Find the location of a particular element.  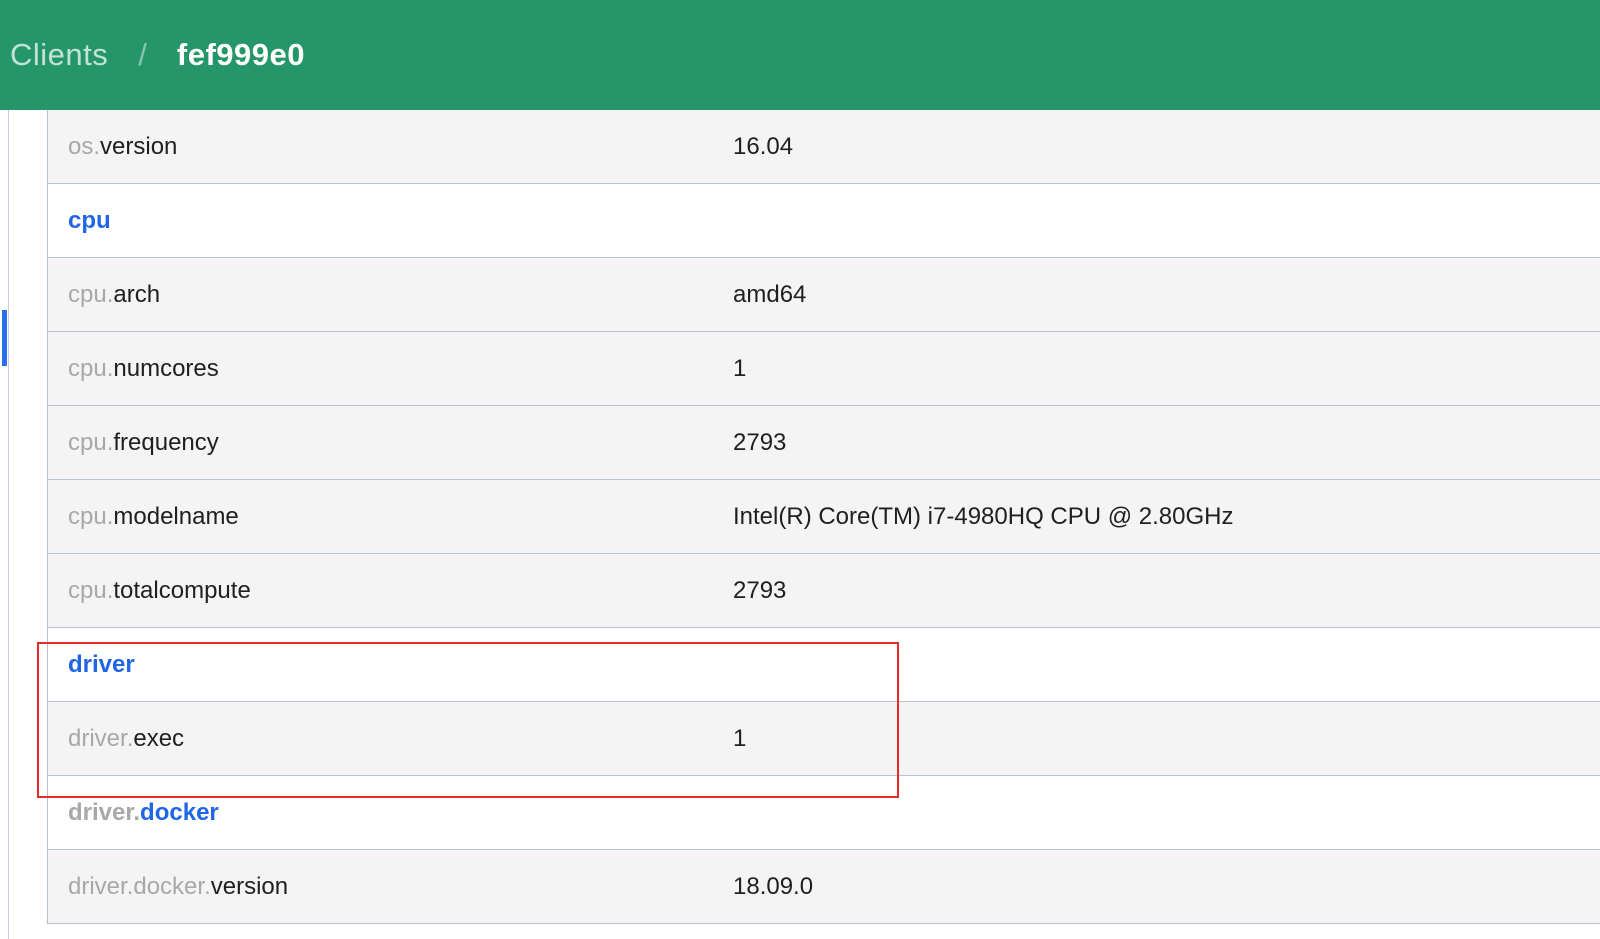

attribute-value: 1 is located at coordinates (740, 368).